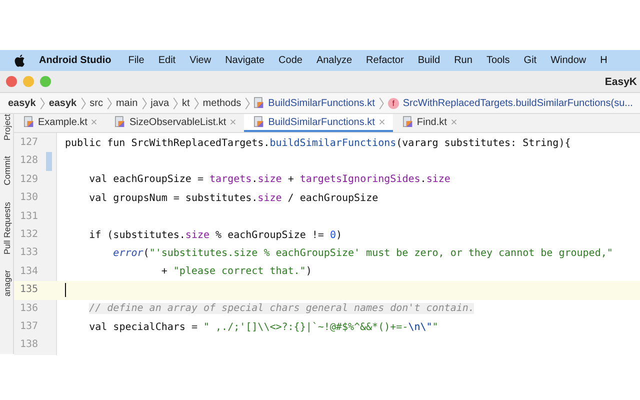 This screenshot has width=640, height=400. What do you see at coordinates (393, 103) in the screenshot?
I see `function-icon: f` at bounding box center [393, 103].